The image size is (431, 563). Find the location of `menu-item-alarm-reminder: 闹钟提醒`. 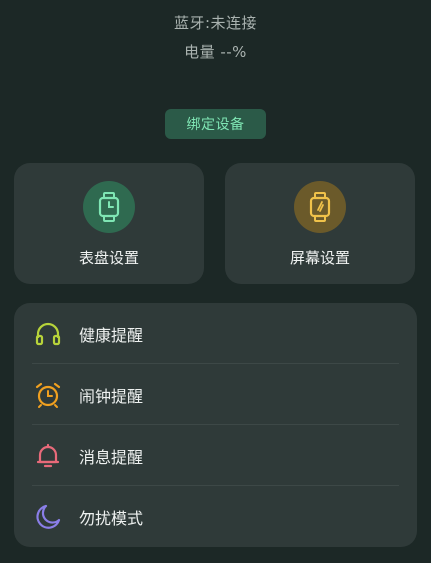

menu-item-alarm-reminder: 闹钟提醒 is located at coordinates (215, 394).